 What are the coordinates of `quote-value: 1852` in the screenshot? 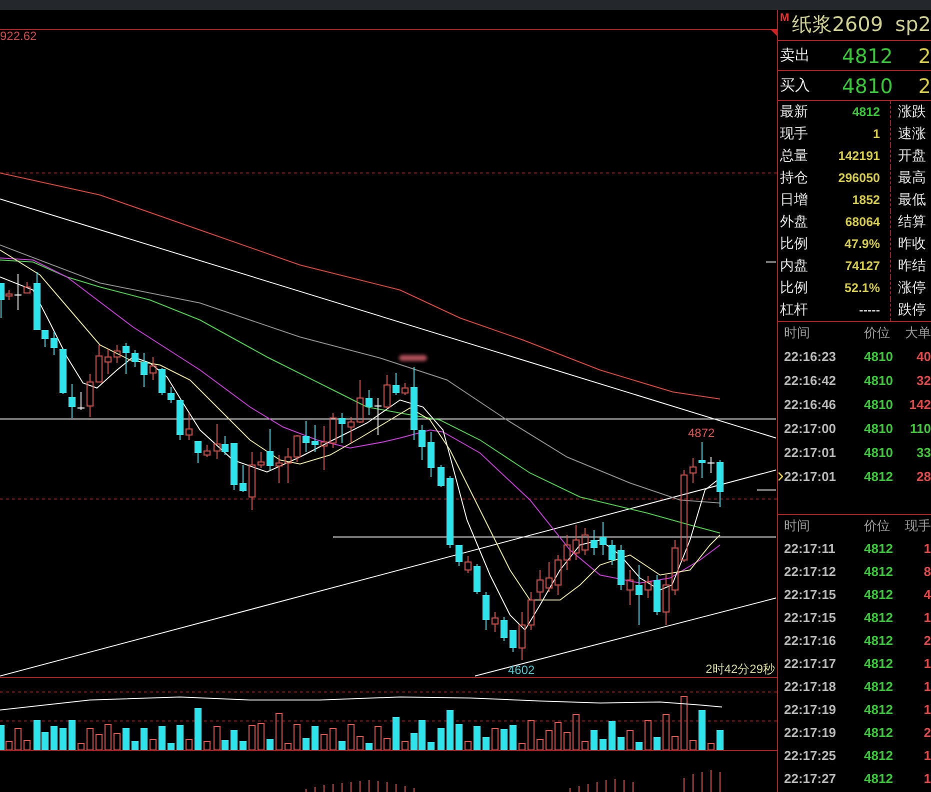 It's located at (865, 200).